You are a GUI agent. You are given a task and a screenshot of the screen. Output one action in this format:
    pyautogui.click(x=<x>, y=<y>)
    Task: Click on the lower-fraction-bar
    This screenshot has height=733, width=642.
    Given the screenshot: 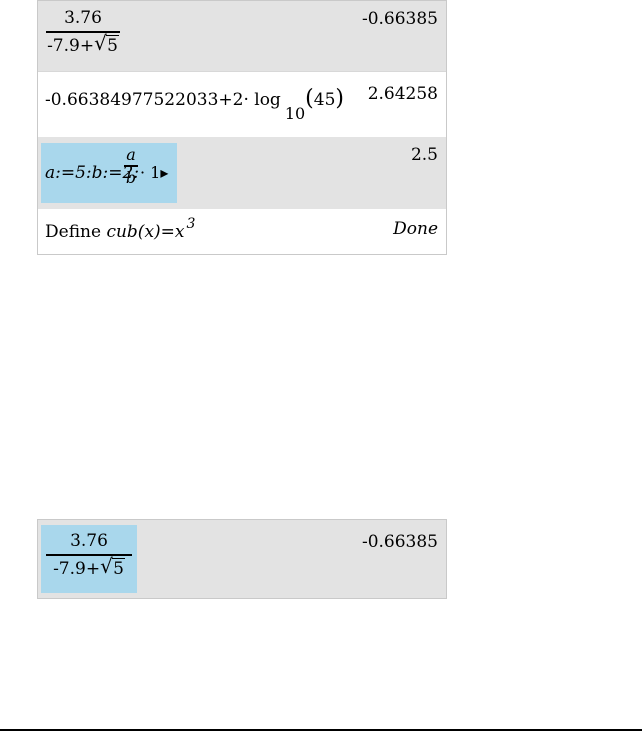 What is the action you would take?
    pyautogui.click(x=89, y=555)
    